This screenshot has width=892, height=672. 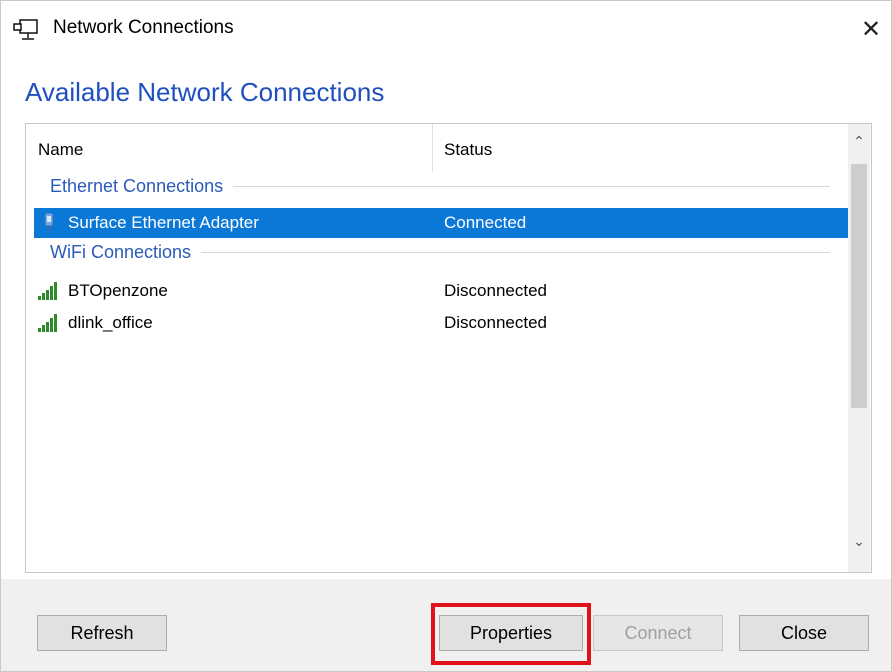 What do you see at coordinates (137, 186) in the screenshot?
I see `group-label: Ethernet Connections` at bounding box center [137, 186].